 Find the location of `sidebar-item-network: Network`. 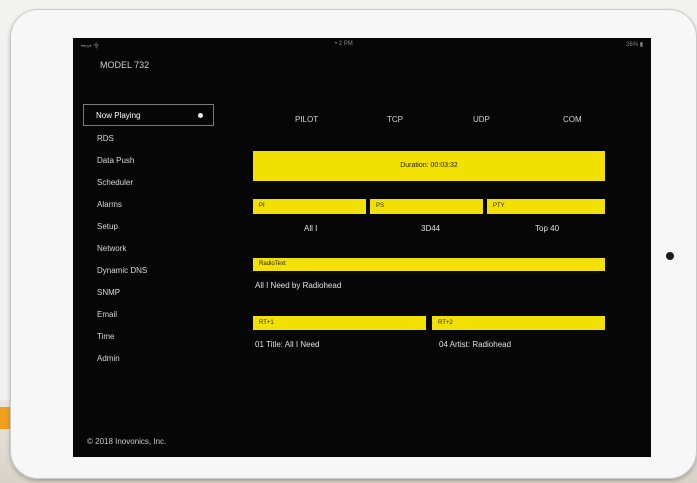

sidebar-item-network: Network is located at coordinates (111, 248).